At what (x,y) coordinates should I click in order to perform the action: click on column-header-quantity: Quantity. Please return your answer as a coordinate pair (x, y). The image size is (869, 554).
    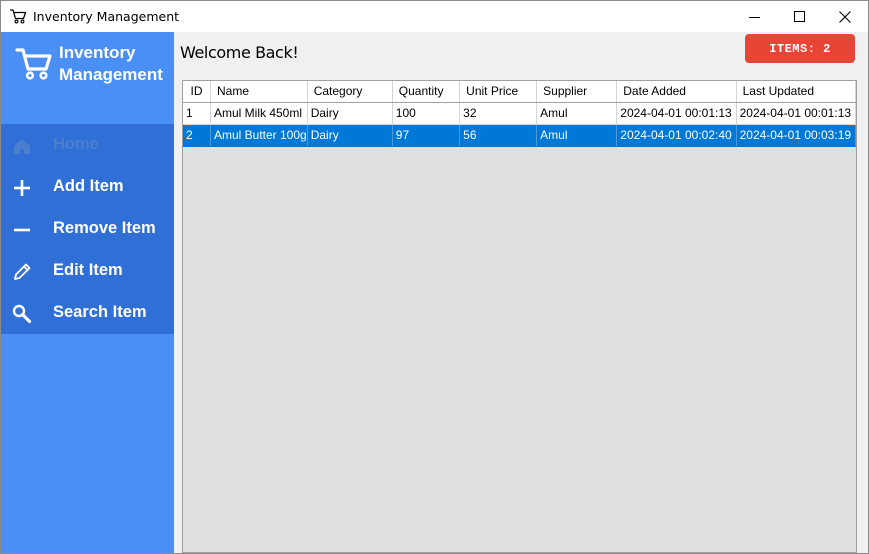
    Looking at the image, I should click on (426, 92).